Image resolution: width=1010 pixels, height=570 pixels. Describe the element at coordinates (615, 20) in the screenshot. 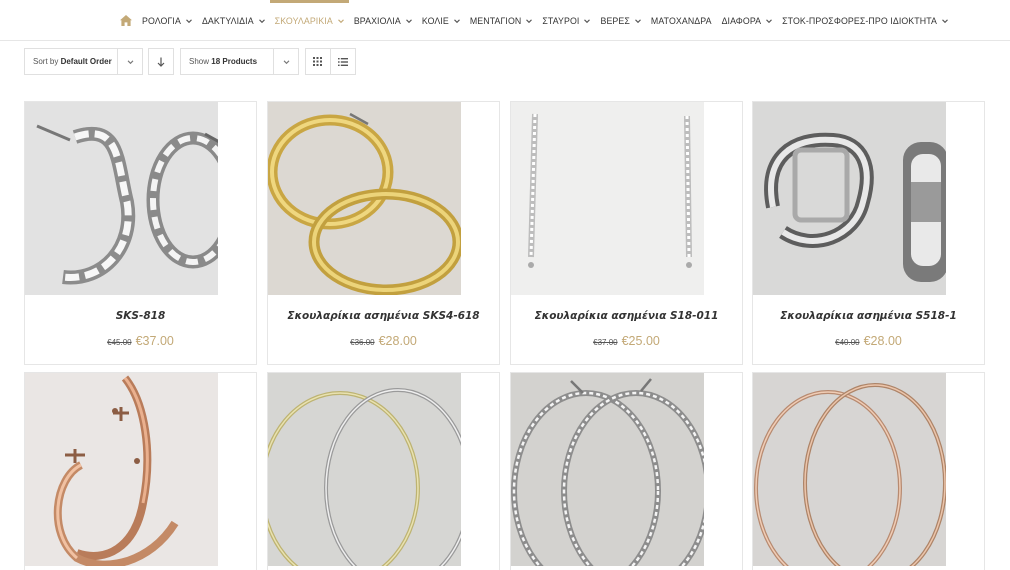

I see `nav-item-label: ΒΕΡΕΣ` at that location.